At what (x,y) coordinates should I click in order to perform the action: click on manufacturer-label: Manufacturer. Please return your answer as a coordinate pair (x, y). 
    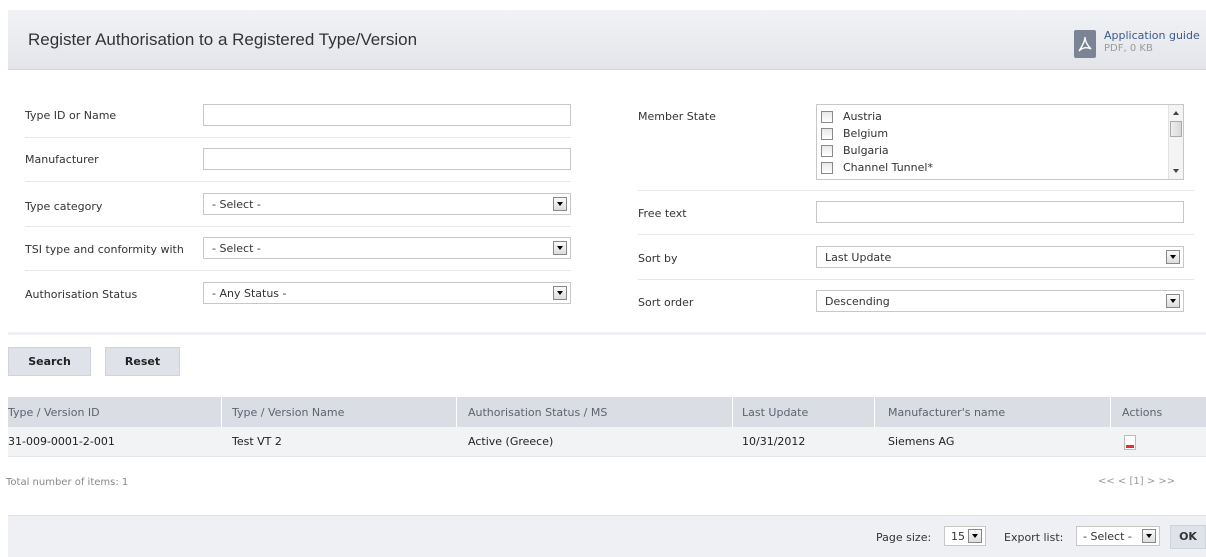
    Looking at the image, I should click on (62, 159).